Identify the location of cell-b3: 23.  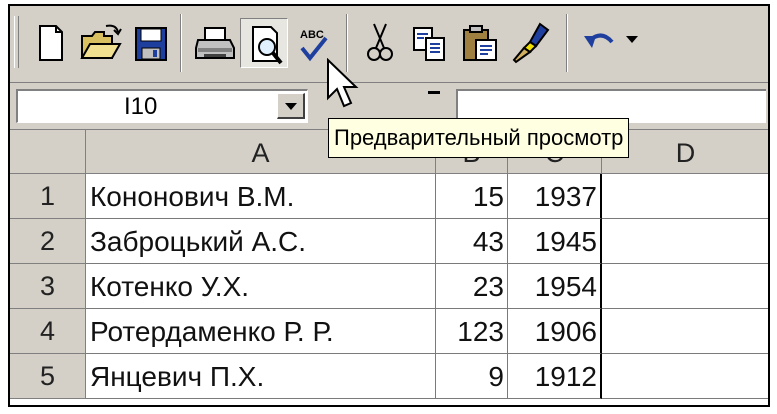
(472, 286).